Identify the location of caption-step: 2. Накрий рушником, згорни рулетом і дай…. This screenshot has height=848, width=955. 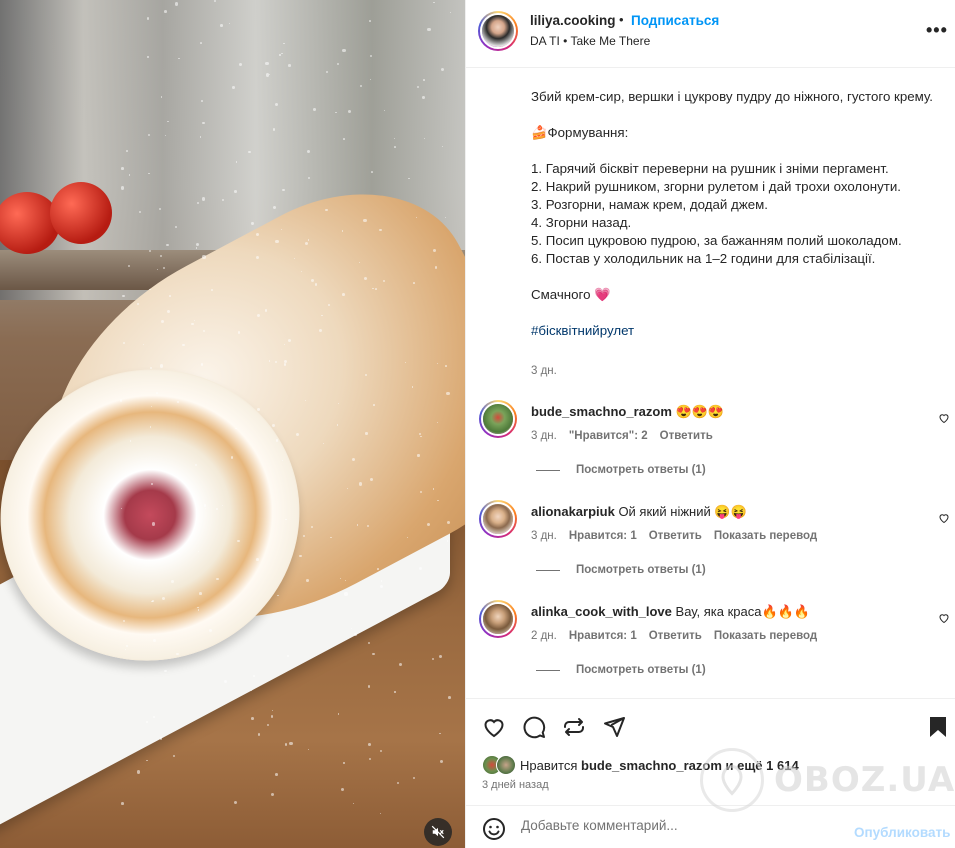
(716, 186).